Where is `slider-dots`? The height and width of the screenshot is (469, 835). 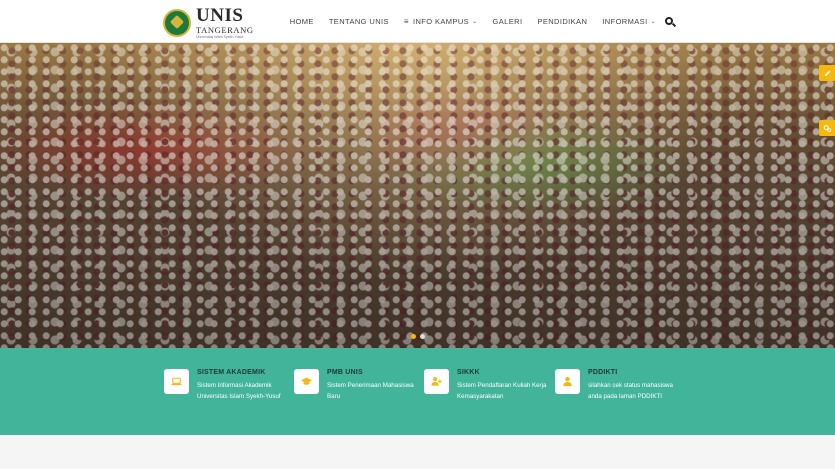 slider-dots is located at coordinates (420, 336).